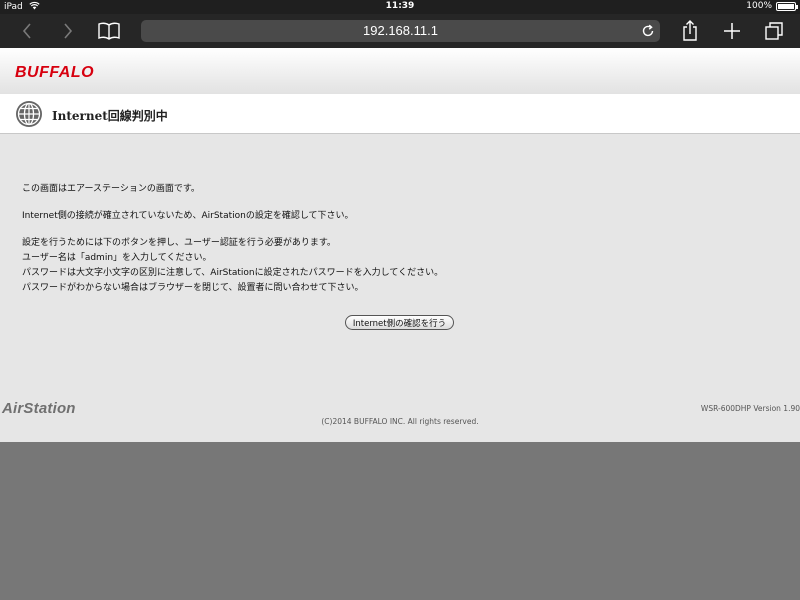 The height and width of the screenshot is (600, 800). I want to click on new-tab-button, so click(732, 31).